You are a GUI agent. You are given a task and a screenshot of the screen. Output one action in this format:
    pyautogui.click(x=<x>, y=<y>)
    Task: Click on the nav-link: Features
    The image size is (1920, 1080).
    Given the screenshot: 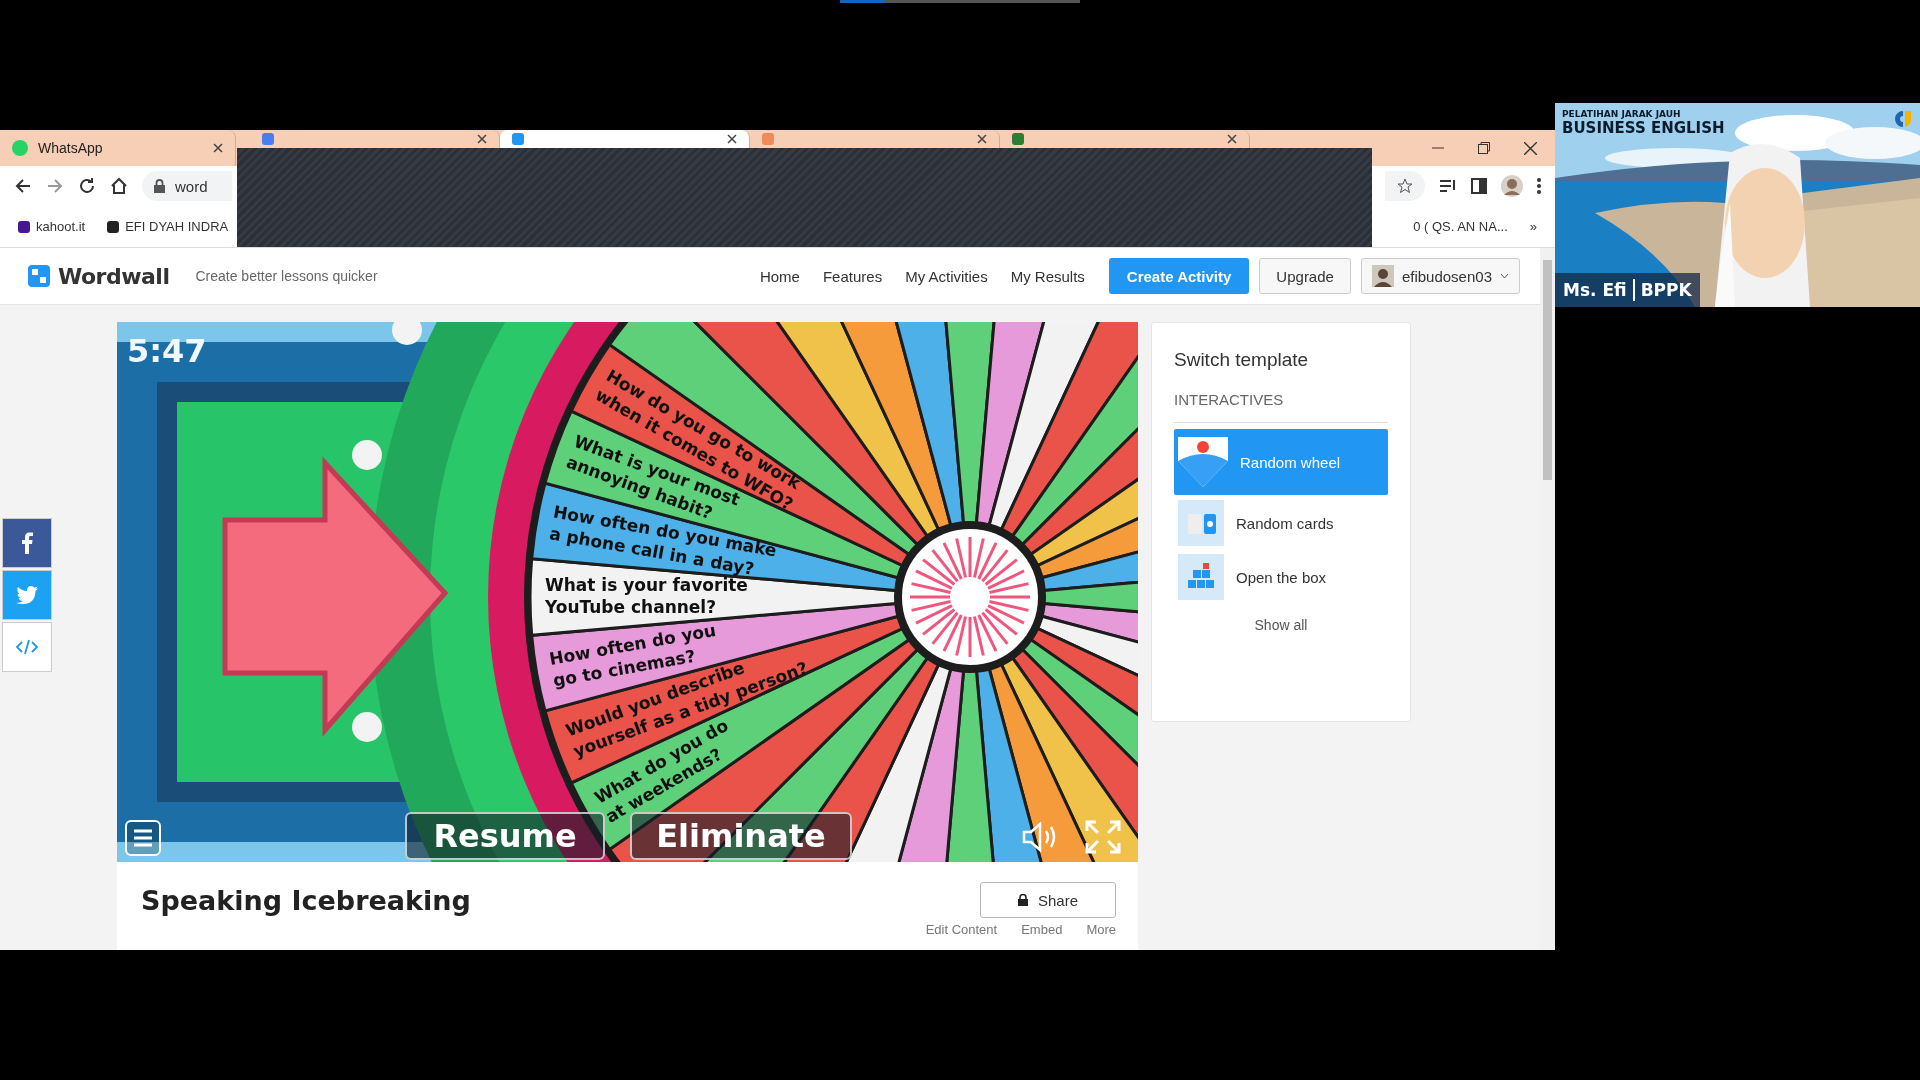 What is the action you would take?
    pyautogui.click(x=852, y=276)
    